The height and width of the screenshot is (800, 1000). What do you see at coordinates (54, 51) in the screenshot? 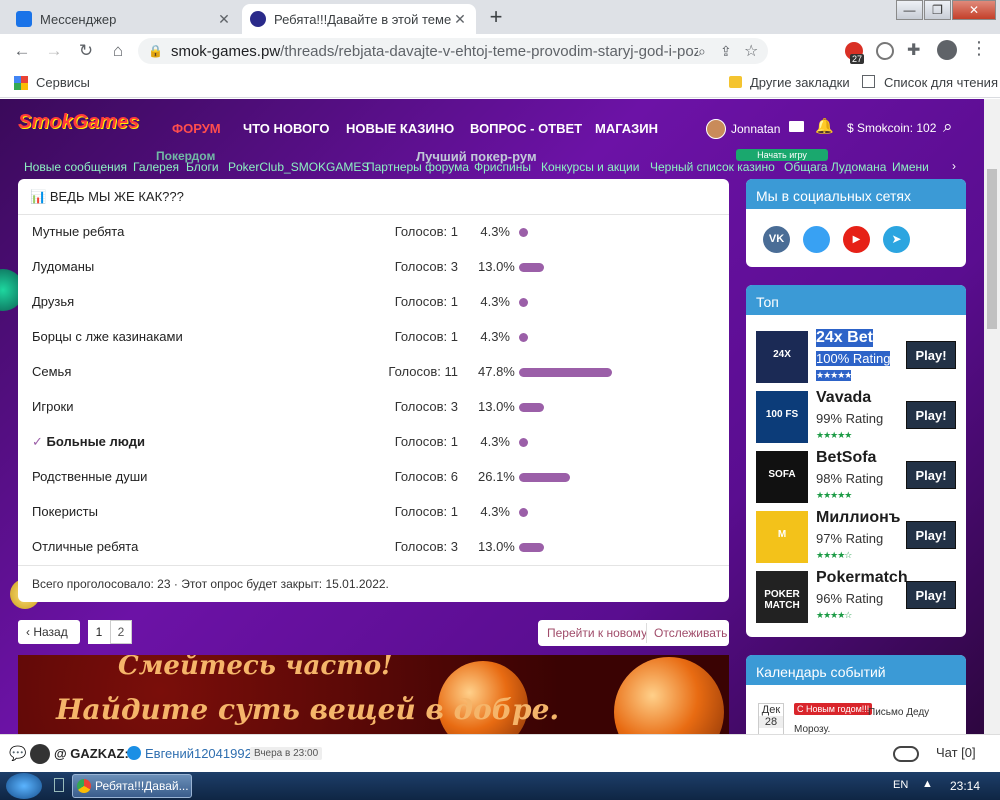
I see `forward-arrow-icon: →` at bounding box center [54, 51].